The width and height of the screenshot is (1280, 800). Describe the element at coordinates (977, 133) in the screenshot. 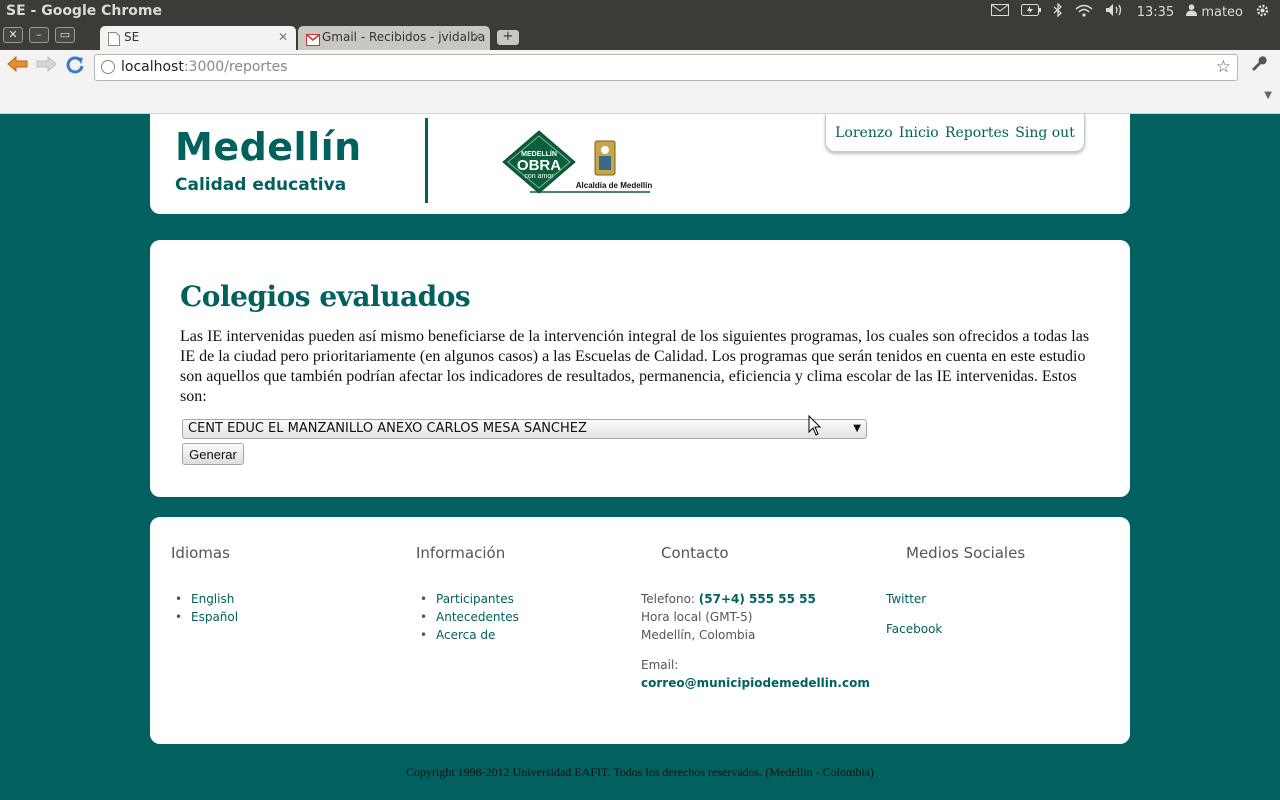

I see `nav-link-reportes: Reportes` at that location.